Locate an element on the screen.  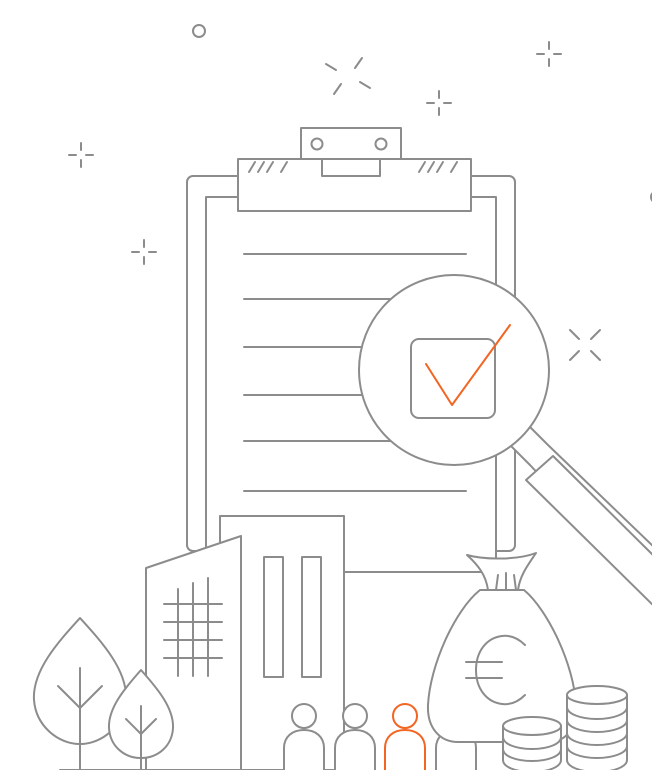
clipboard-clip is located at coordinates (354, 185).